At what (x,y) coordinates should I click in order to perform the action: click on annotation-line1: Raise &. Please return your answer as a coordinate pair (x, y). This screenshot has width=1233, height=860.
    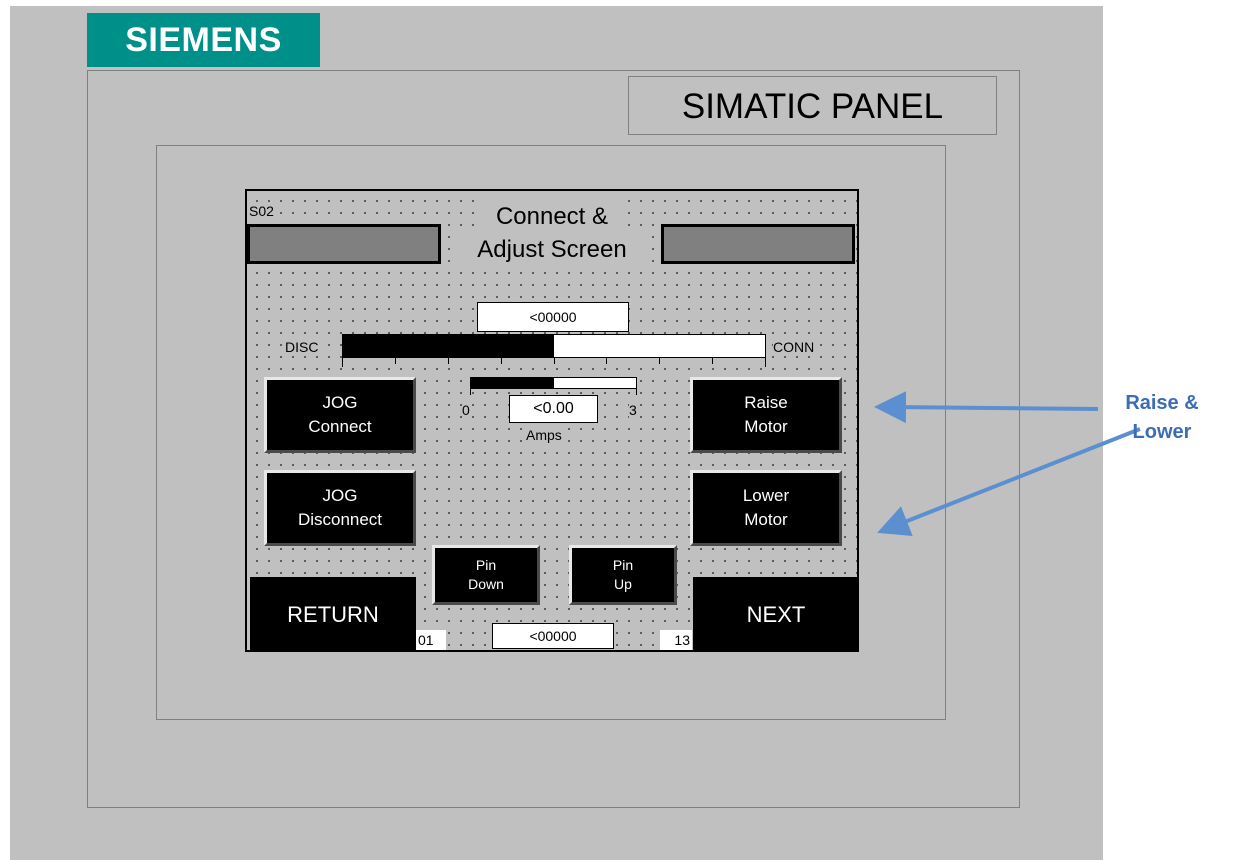
    Looking at the image, I should click on (1162, 403).